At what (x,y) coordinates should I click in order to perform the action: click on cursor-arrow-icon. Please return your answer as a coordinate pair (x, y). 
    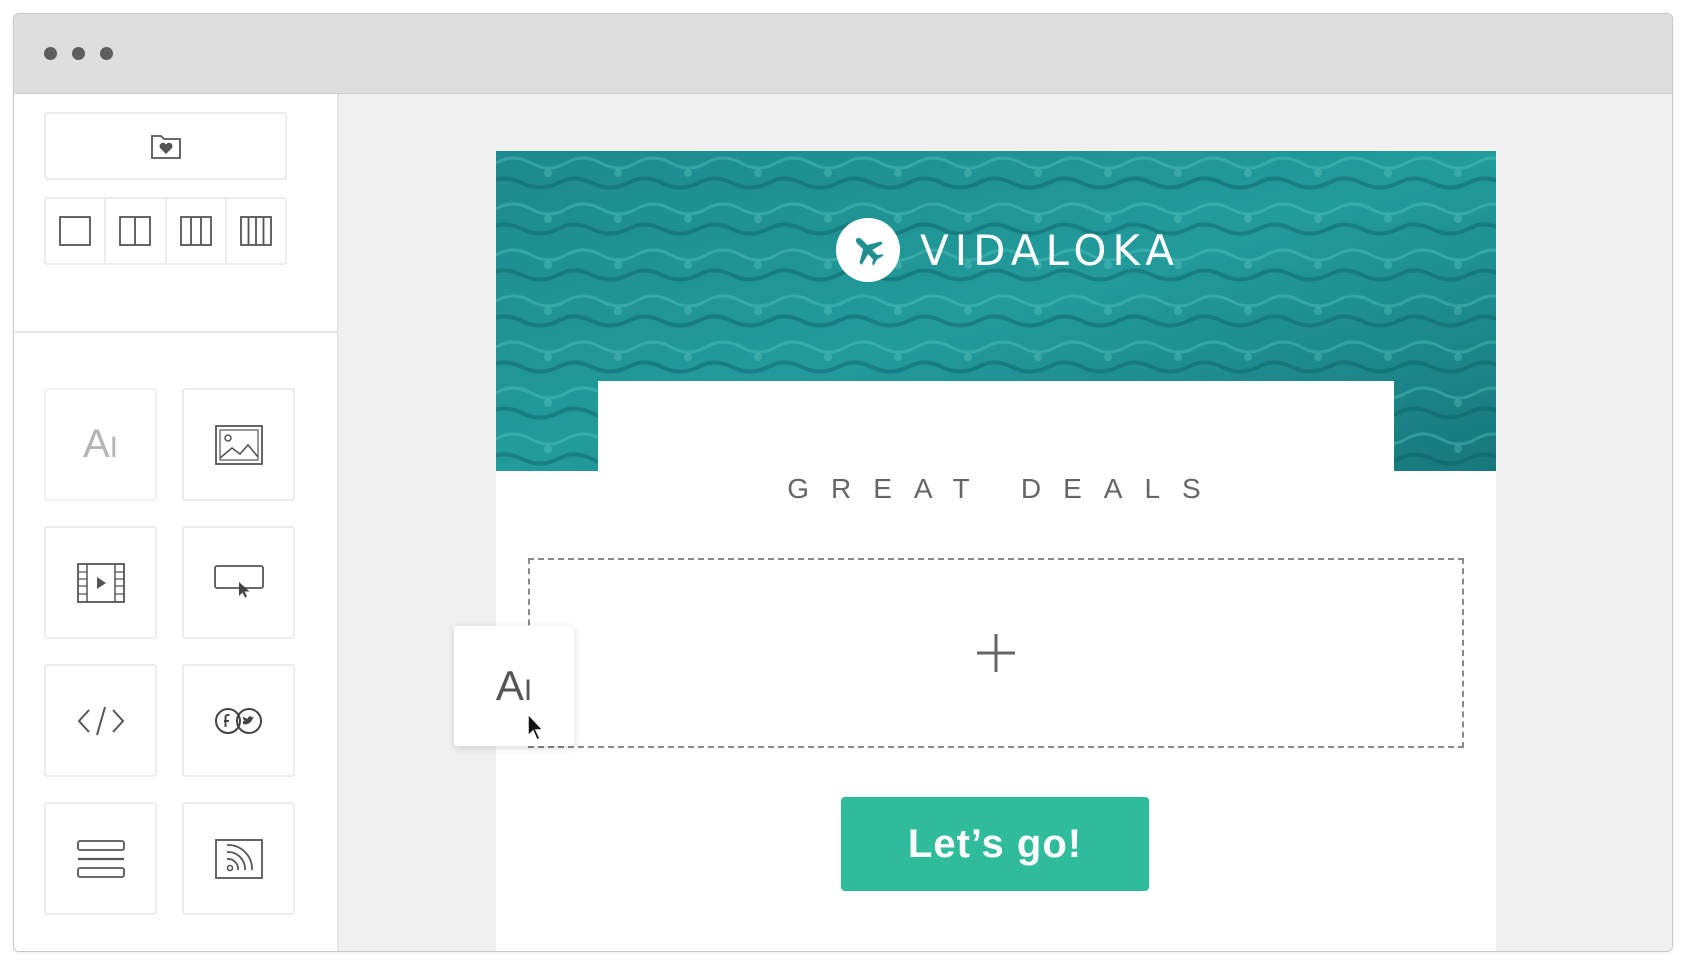
    Looking at the image, I should click on (536, 727).